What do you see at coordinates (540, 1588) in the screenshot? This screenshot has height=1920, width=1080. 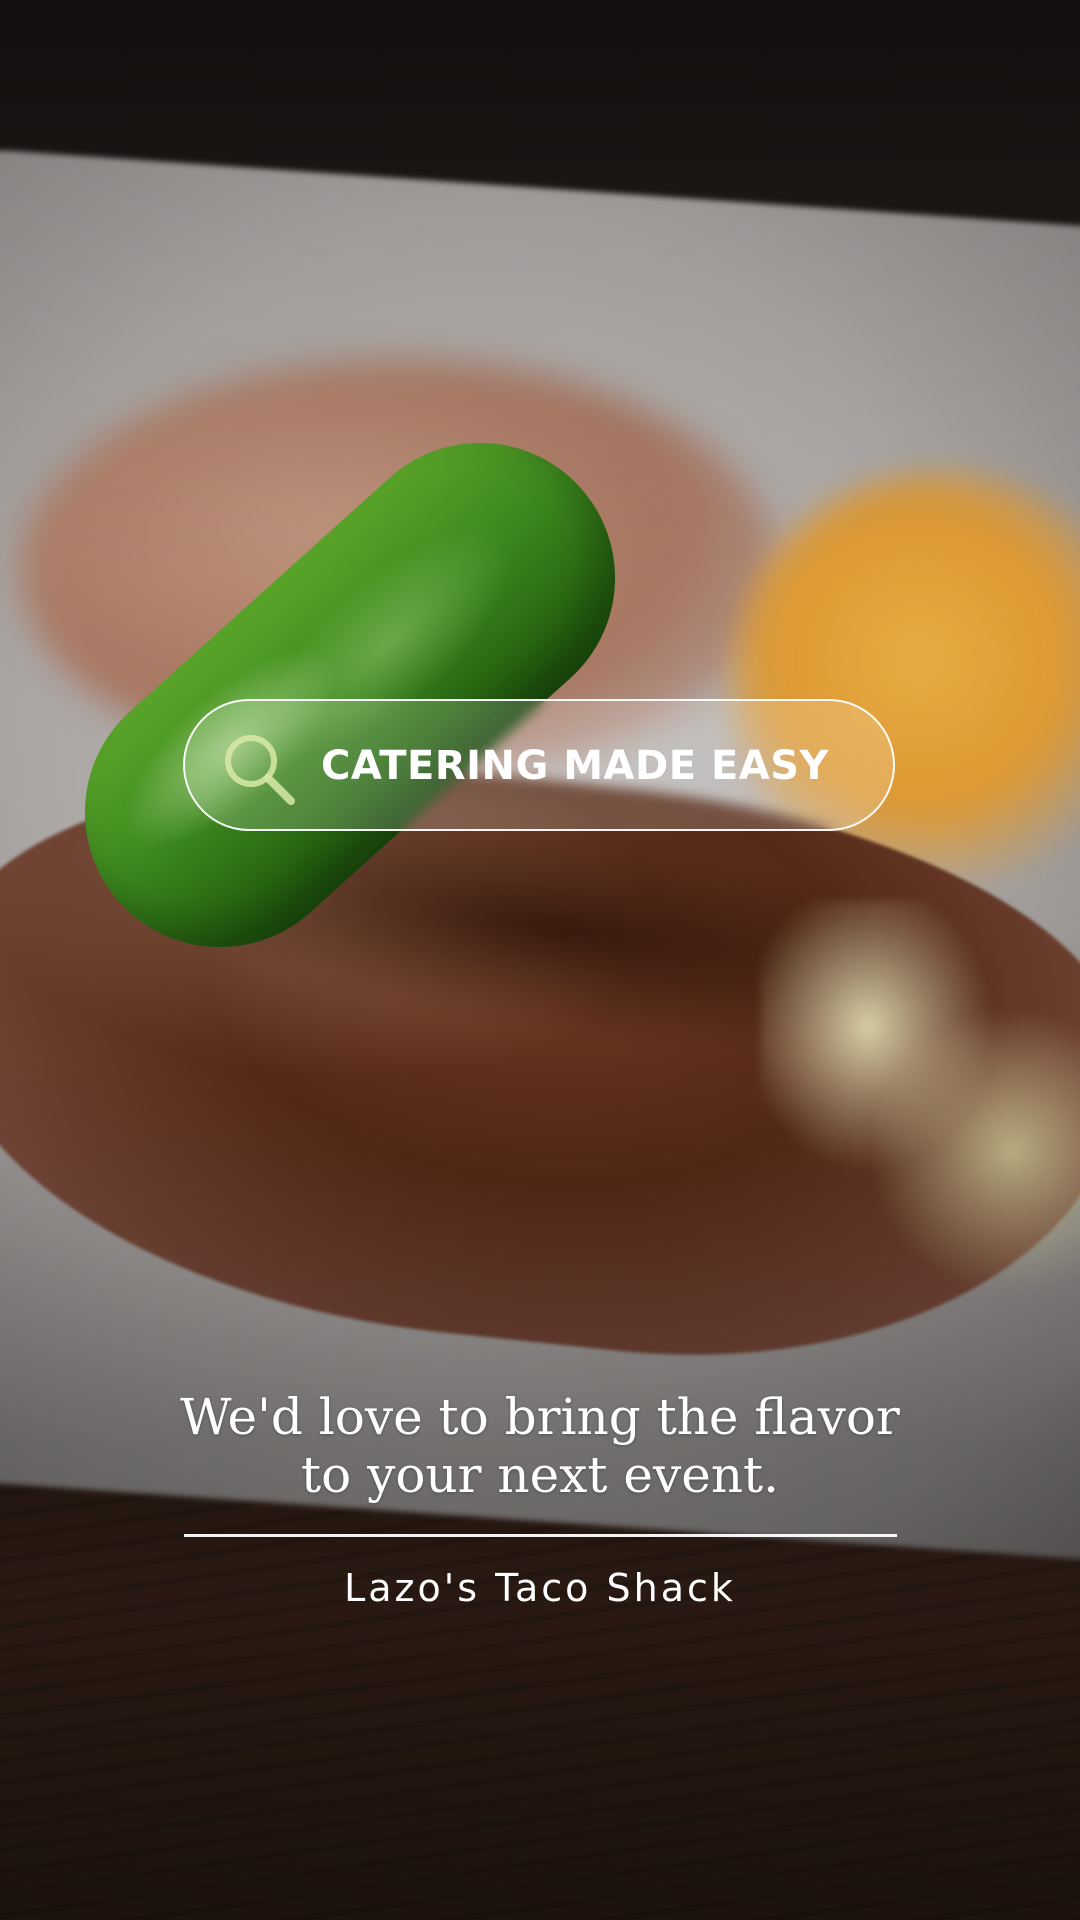 I see `brand-name: Lazo's Taco Shack` at bounding box center [540, 1588].